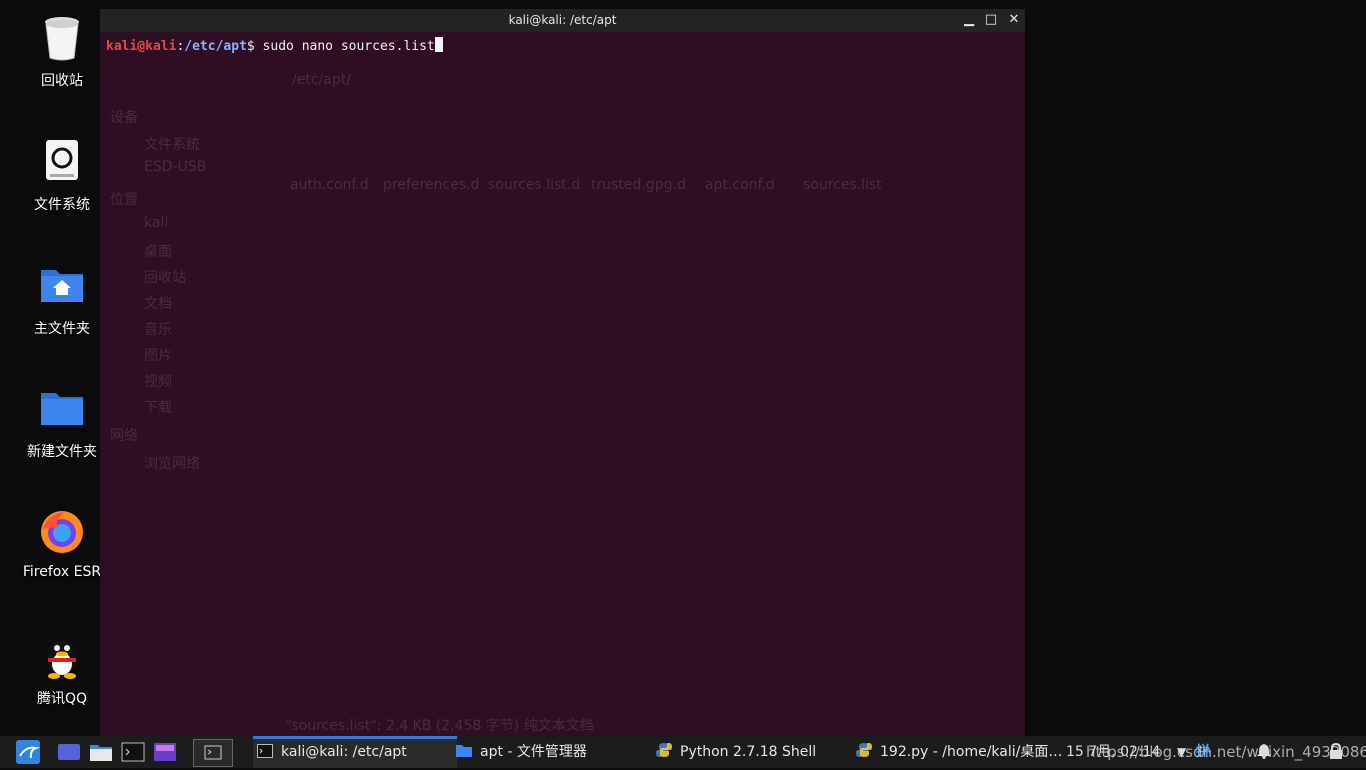 Image resolution: width=1366 pixels, height=770 pixels. I want to click on desktop-icon-label: 腾讯QQ, so click(62, 699).